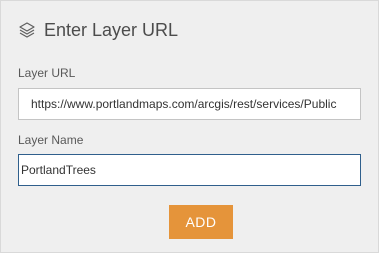  Describe the element at coordinates (27, 30) in the screenshot. I see `layers-icon` at that location.